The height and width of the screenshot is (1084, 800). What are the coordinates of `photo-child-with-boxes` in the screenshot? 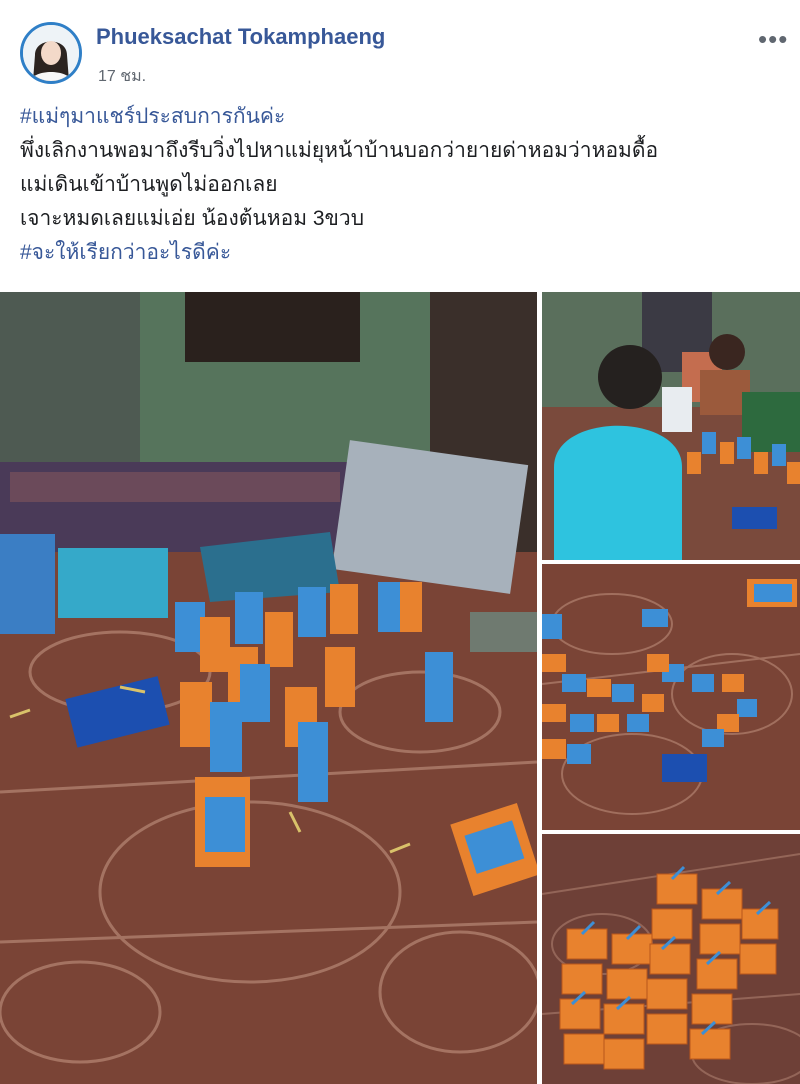 It's located at (671, 426).